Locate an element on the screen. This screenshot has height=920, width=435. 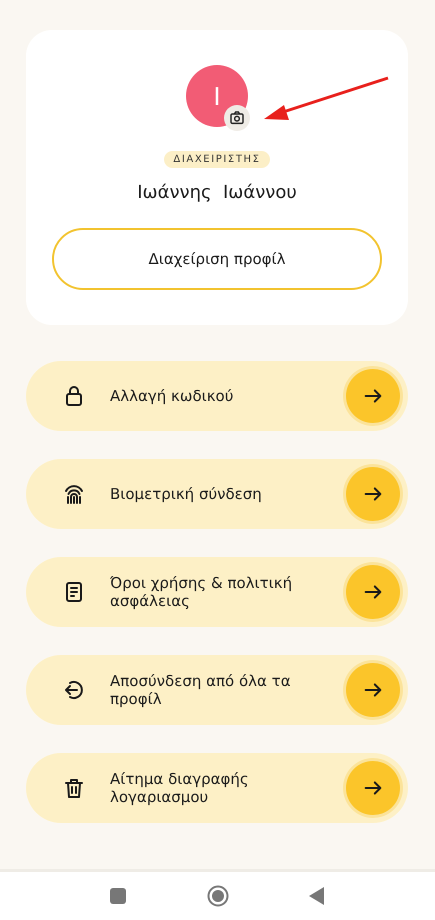
menu-item: Αλλαγή κωδικού is located at coordinates (217, 396).